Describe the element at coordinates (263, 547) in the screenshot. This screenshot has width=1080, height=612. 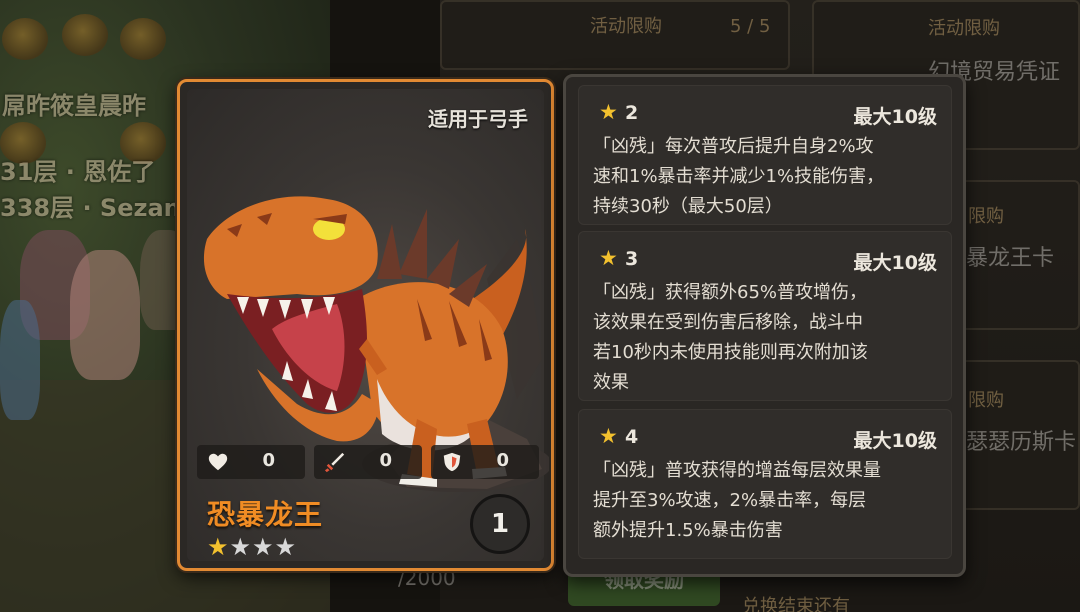
I see `star-empty-icon: ★★★` at that location.